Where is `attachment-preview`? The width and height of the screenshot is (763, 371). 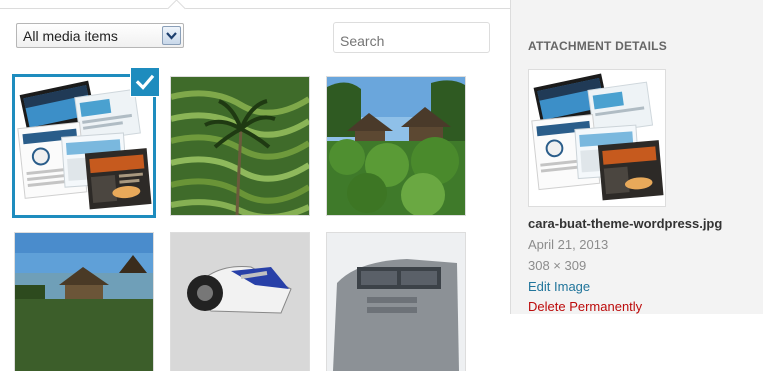
attachment-preview is located at coordinates (597, 138).